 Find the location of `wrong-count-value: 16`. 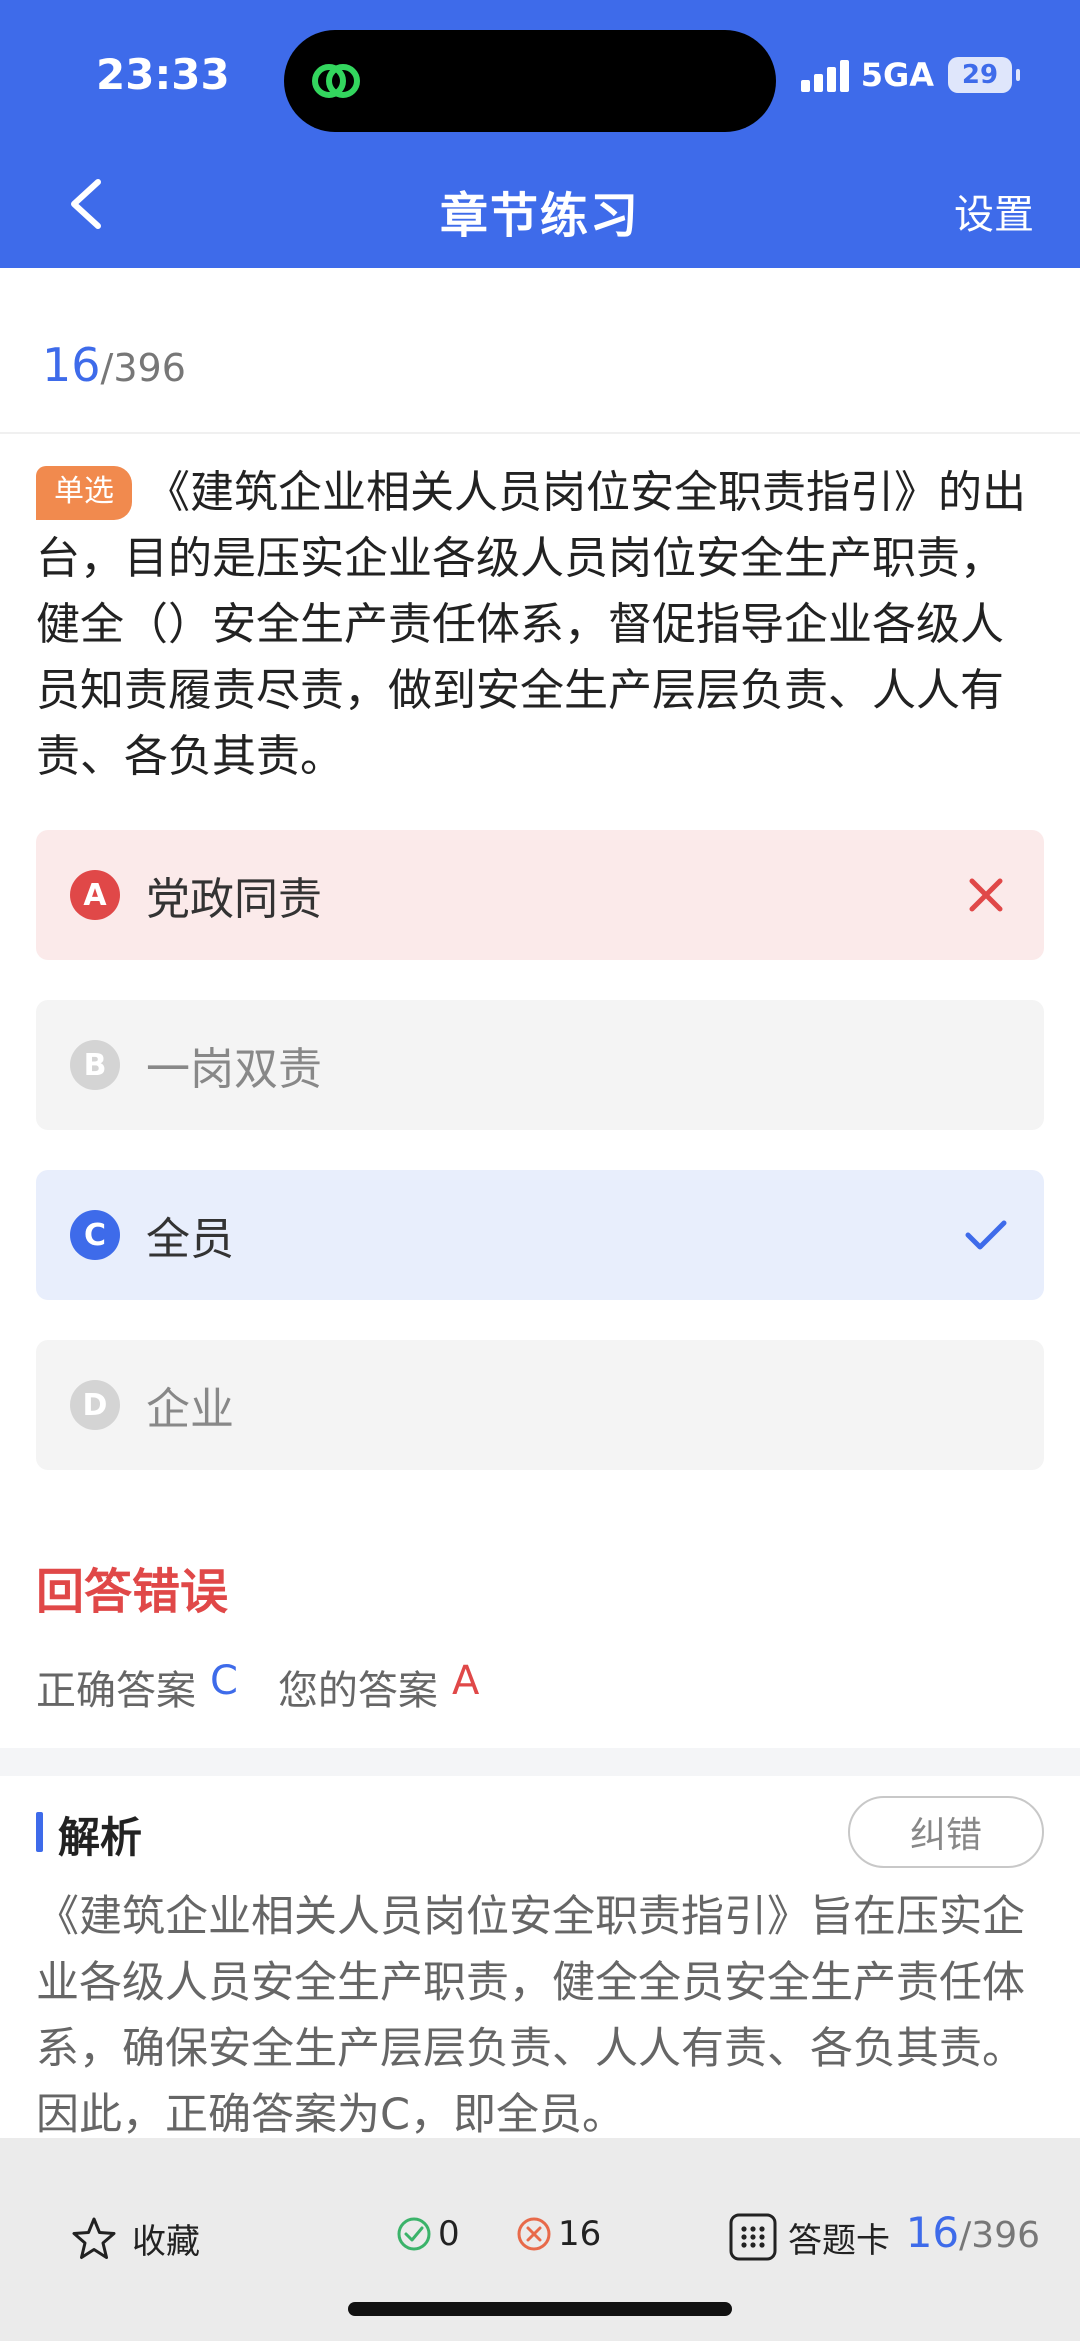

wrong-count-value: 16 is located at coordinates (580, 2234).